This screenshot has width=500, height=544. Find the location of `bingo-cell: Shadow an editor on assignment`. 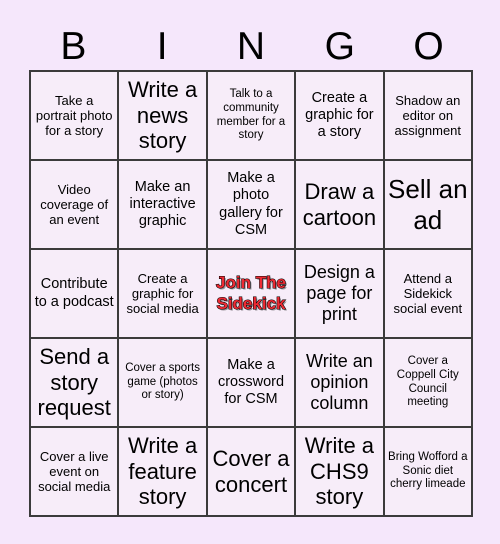

bingo-cell: Shadow an editor on assignment is located at coordinates (428, 116).